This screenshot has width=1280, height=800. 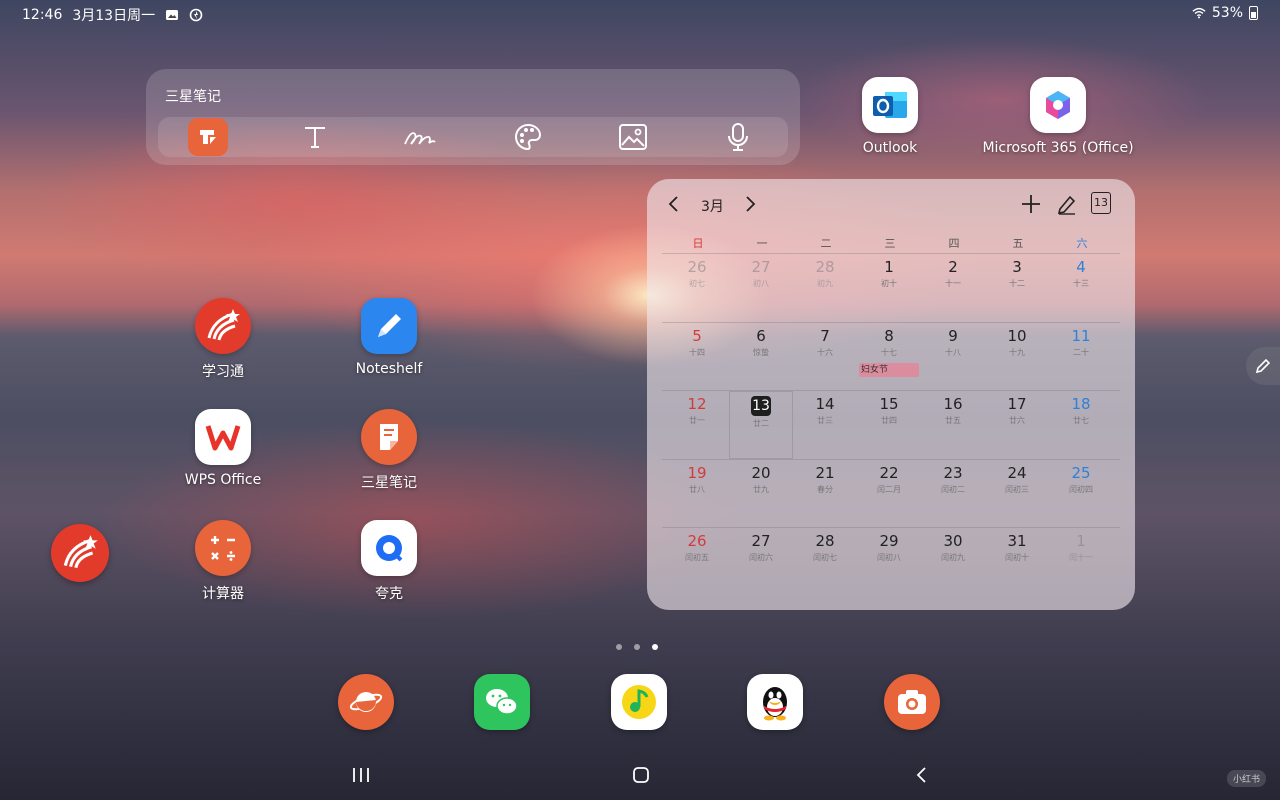 What do you see at coordinates (761, 541) in the screenshot?
I see `calendar-day-number: 27` at bounding box center [761, 541].